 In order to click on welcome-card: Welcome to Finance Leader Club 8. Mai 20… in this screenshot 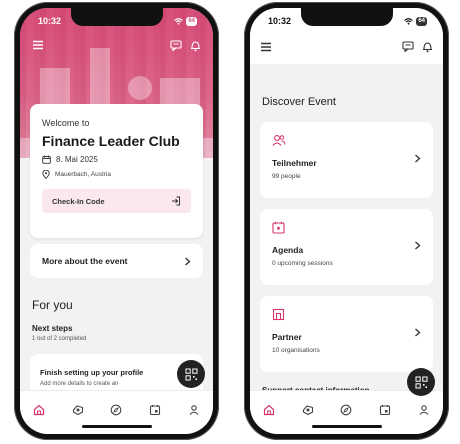, I will do `click(116, 171)`.